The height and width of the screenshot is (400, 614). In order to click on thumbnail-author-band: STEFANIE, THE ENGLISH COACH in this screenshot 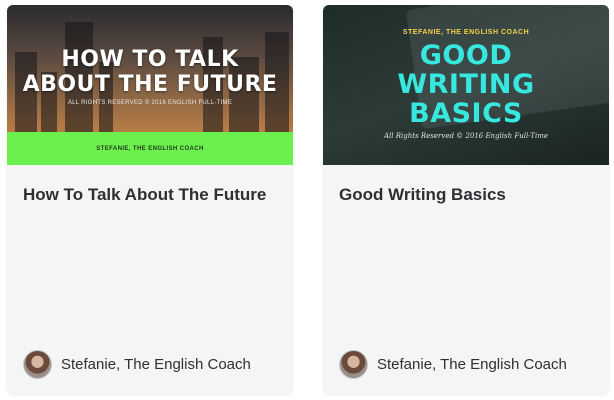, I will do `click(150, 148)`.